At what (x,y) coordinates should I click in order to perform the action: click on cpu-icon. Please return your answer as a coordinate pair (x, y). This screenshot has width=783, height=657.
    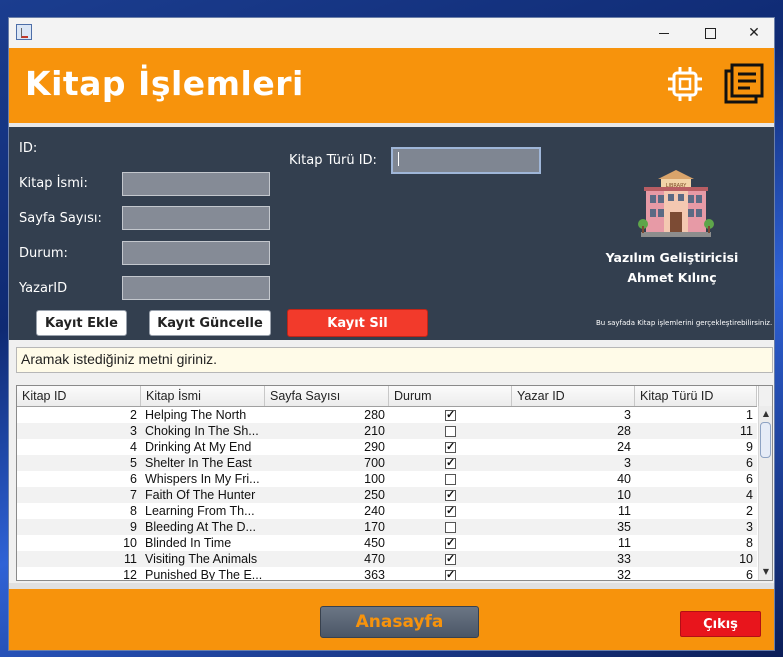
    Looking at the image, I should click on (685, 84).